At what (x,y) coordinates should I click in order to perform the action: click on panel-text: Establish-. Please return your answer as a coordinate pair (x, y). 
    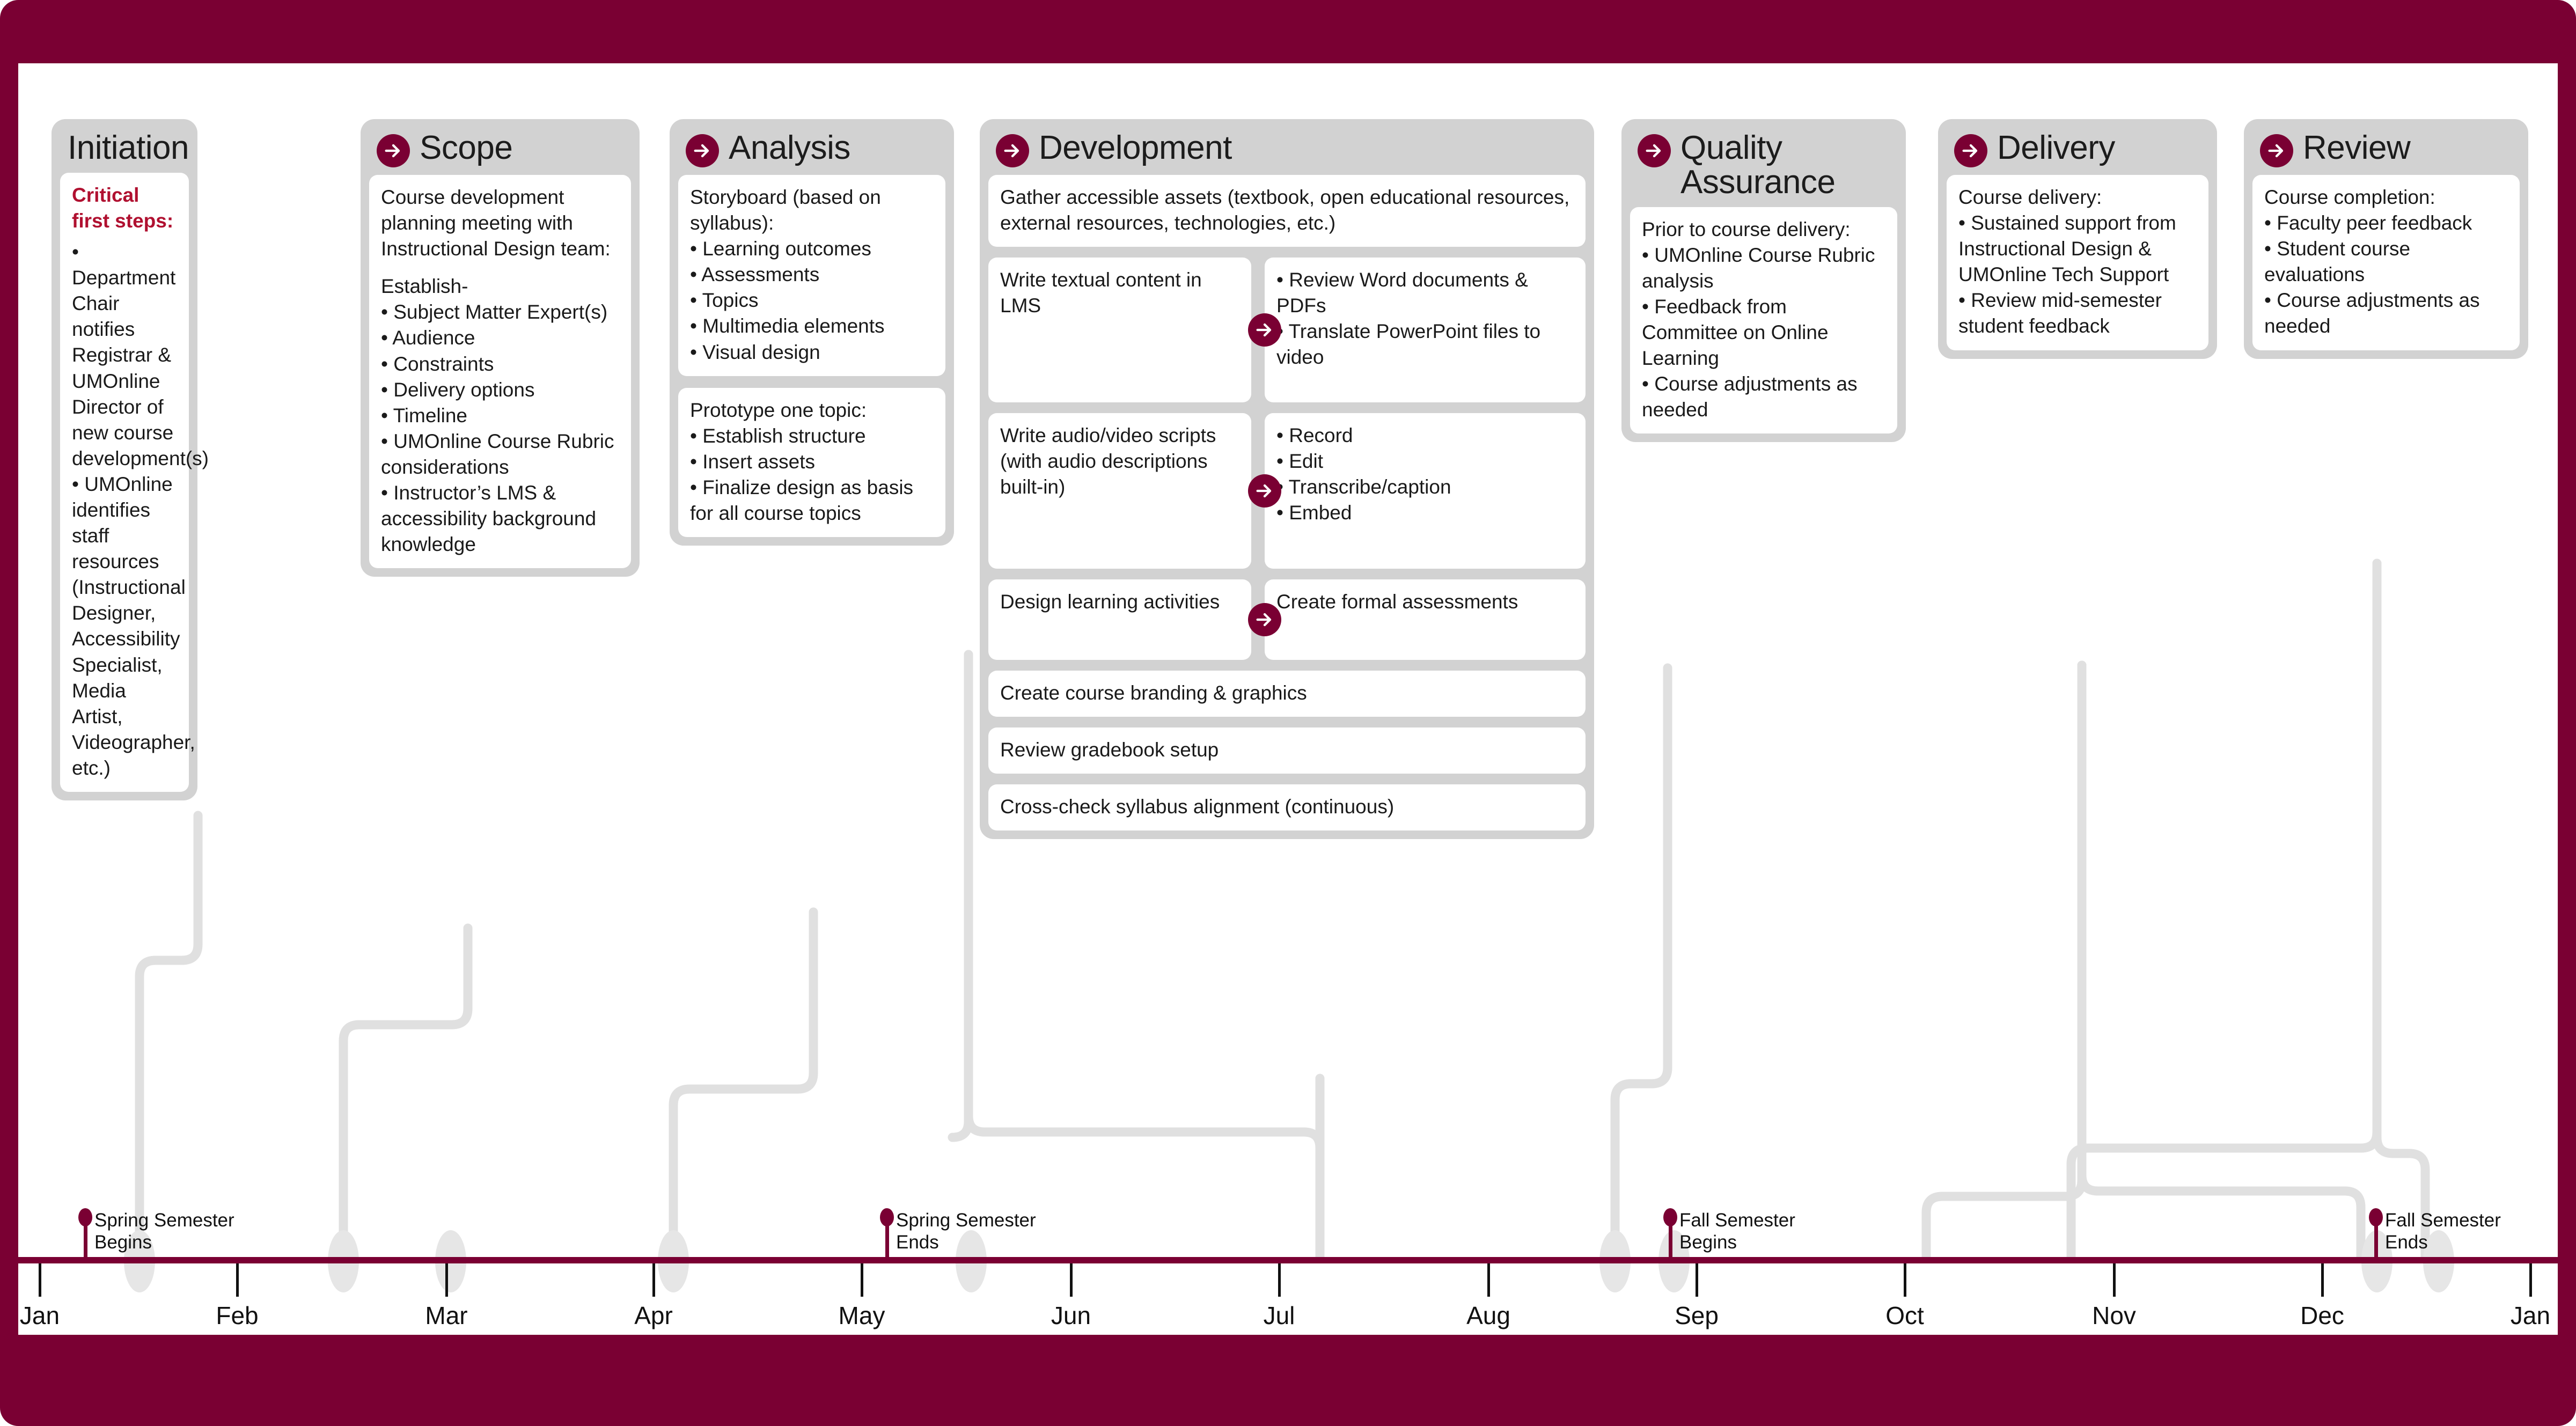
    Looking at the image, I should click on (424, 286).